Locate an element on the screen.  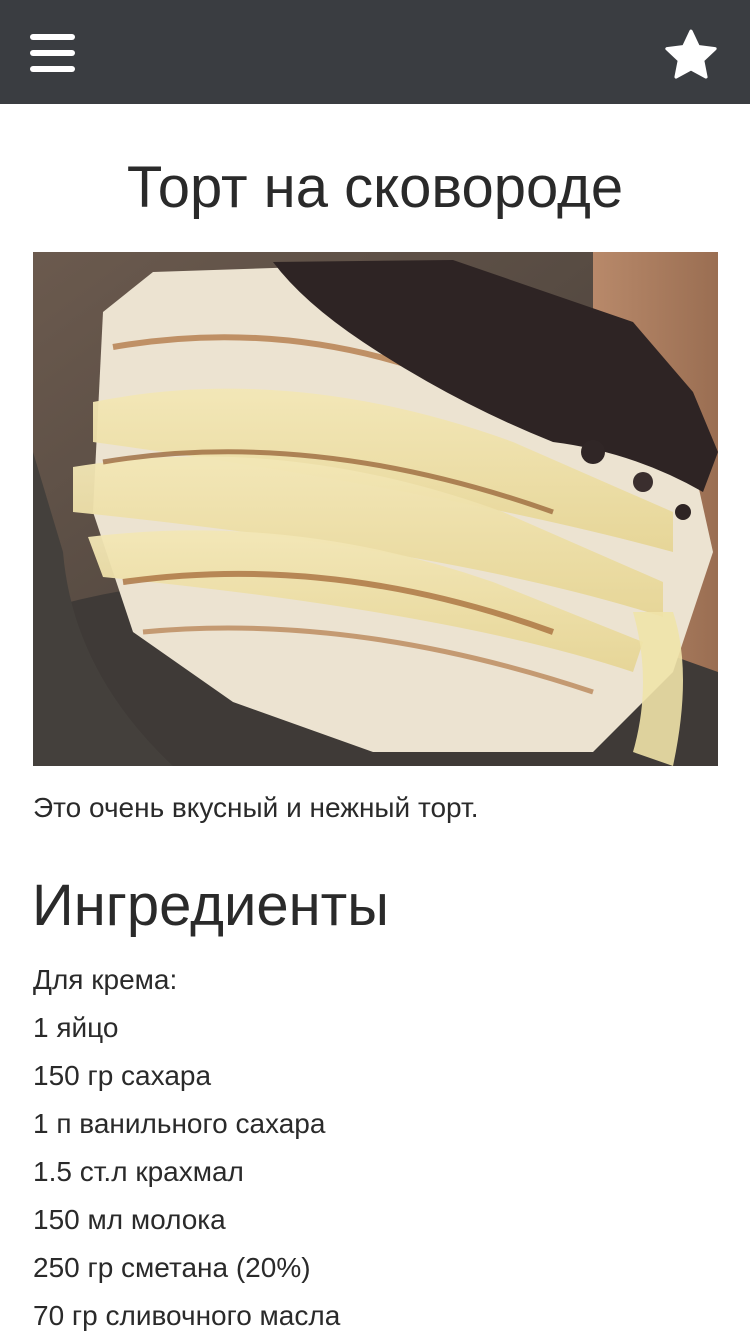
recipe-title: Торт на сковороде is located at coordinates (375, 187).